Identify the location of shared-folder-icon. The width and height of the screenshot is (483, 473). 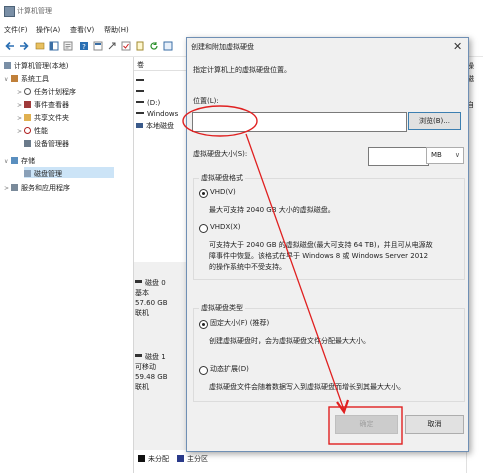
(27, 117).